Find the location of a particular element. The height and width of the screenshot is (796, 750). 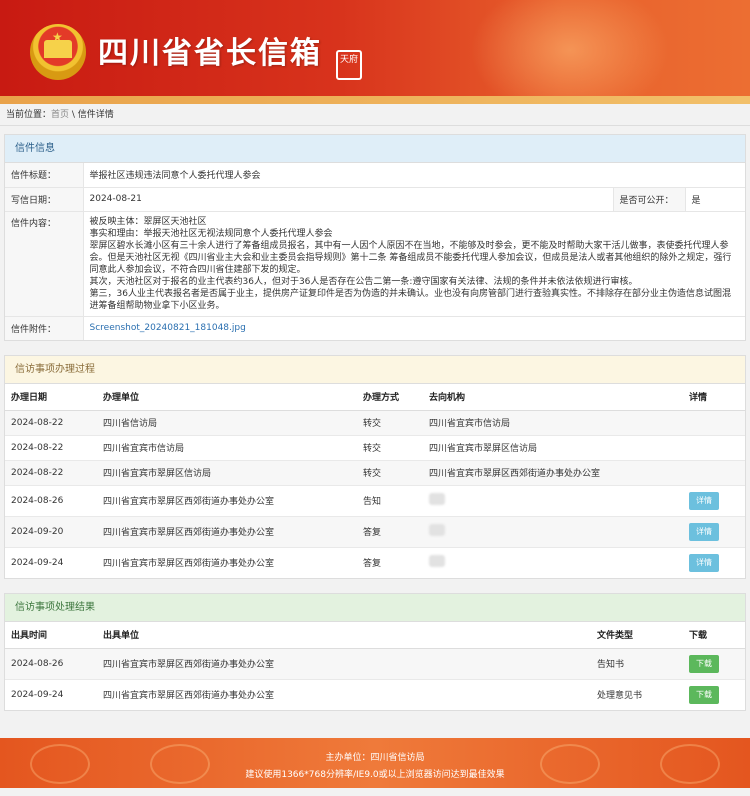

breadcrumb-home-link: 首页 is located at coordinates (60, 115).